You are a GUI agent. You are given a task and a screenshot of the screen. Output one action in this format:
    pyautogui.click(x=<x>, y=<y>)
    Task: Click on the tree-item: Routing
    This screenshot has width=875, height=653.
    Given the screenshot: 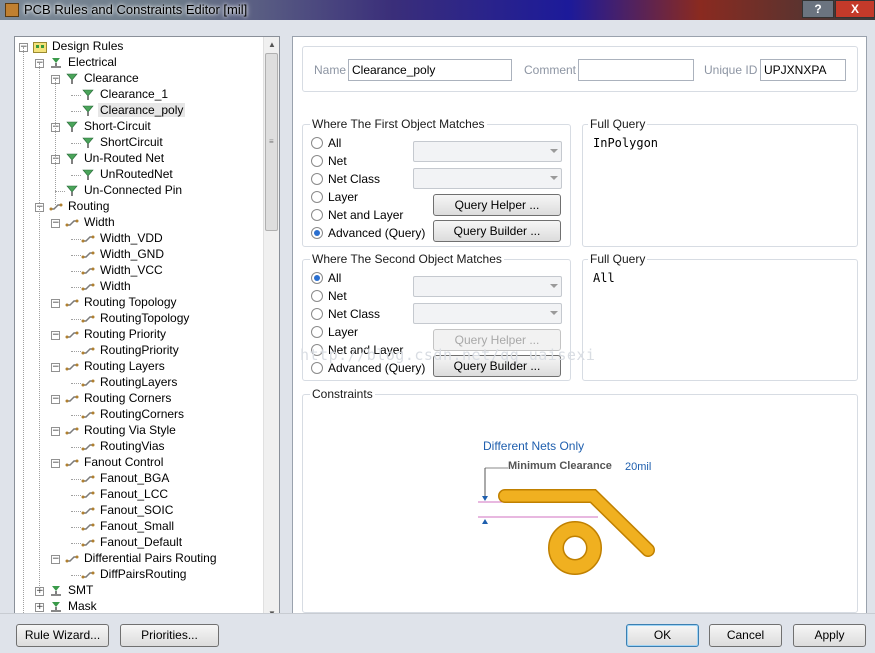 What is the action you would take?
    pyautogui.click(x=80, y=207)
    